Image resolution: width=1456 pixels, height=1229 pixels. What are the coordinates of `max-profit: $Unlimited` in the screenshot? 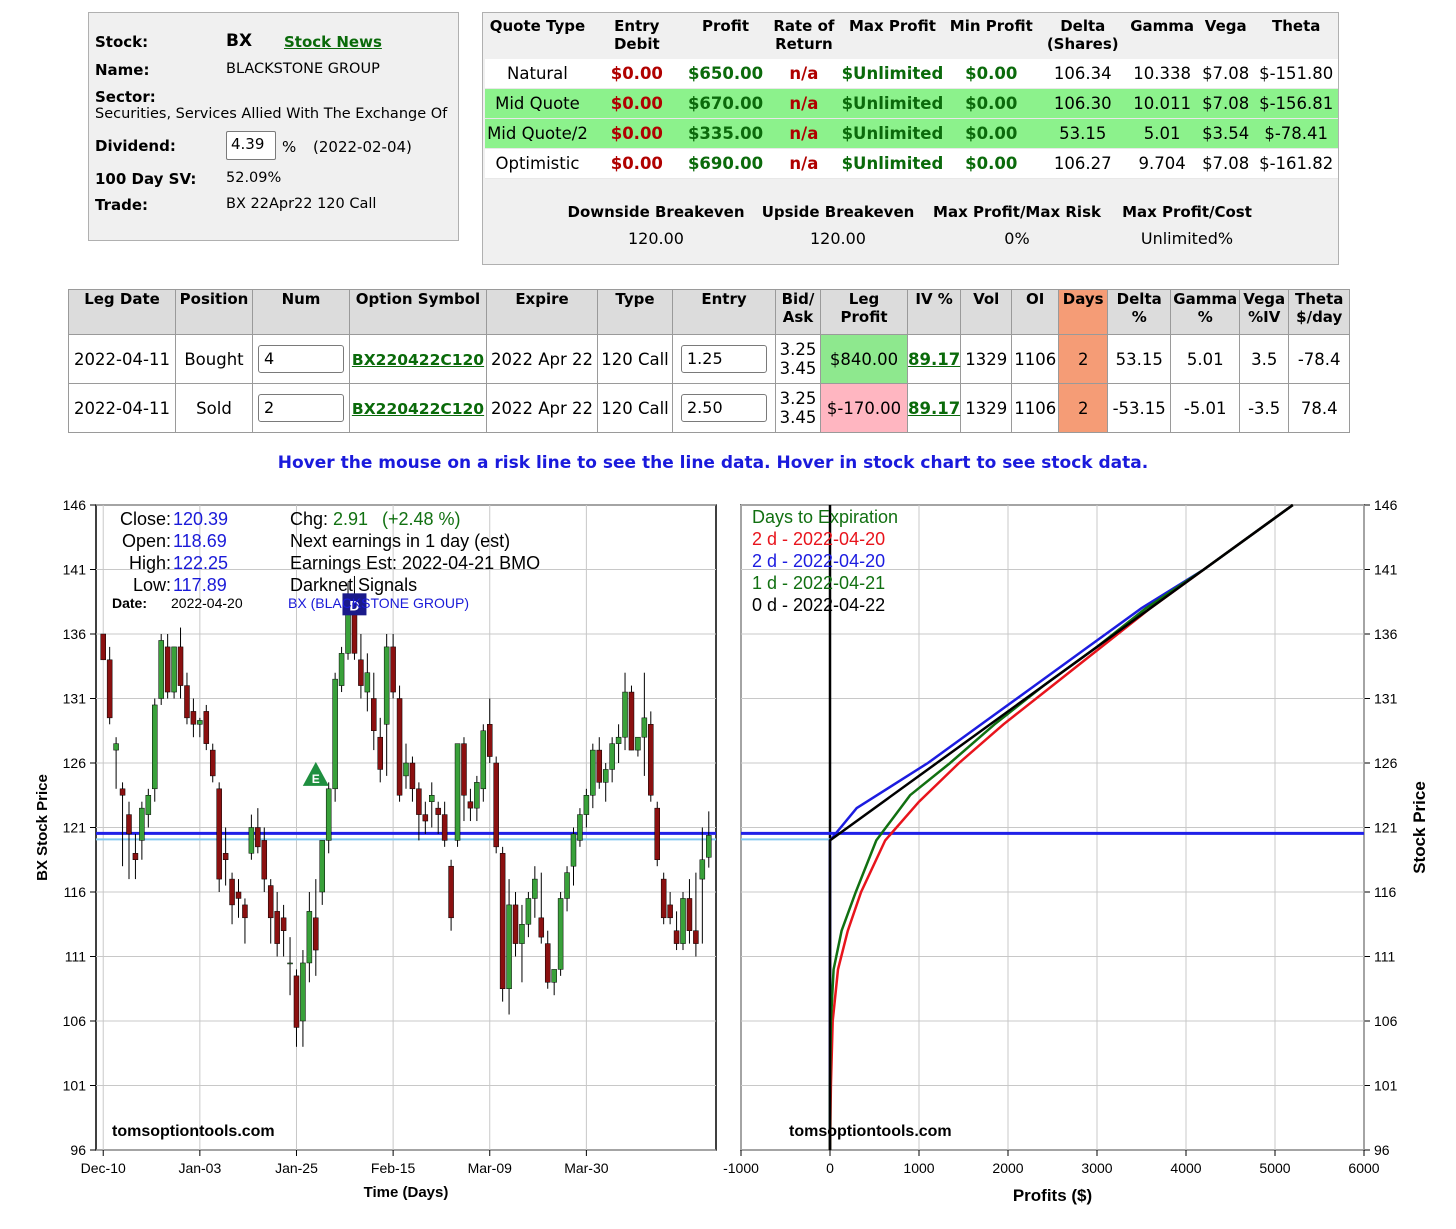 It's located at (892, 74).